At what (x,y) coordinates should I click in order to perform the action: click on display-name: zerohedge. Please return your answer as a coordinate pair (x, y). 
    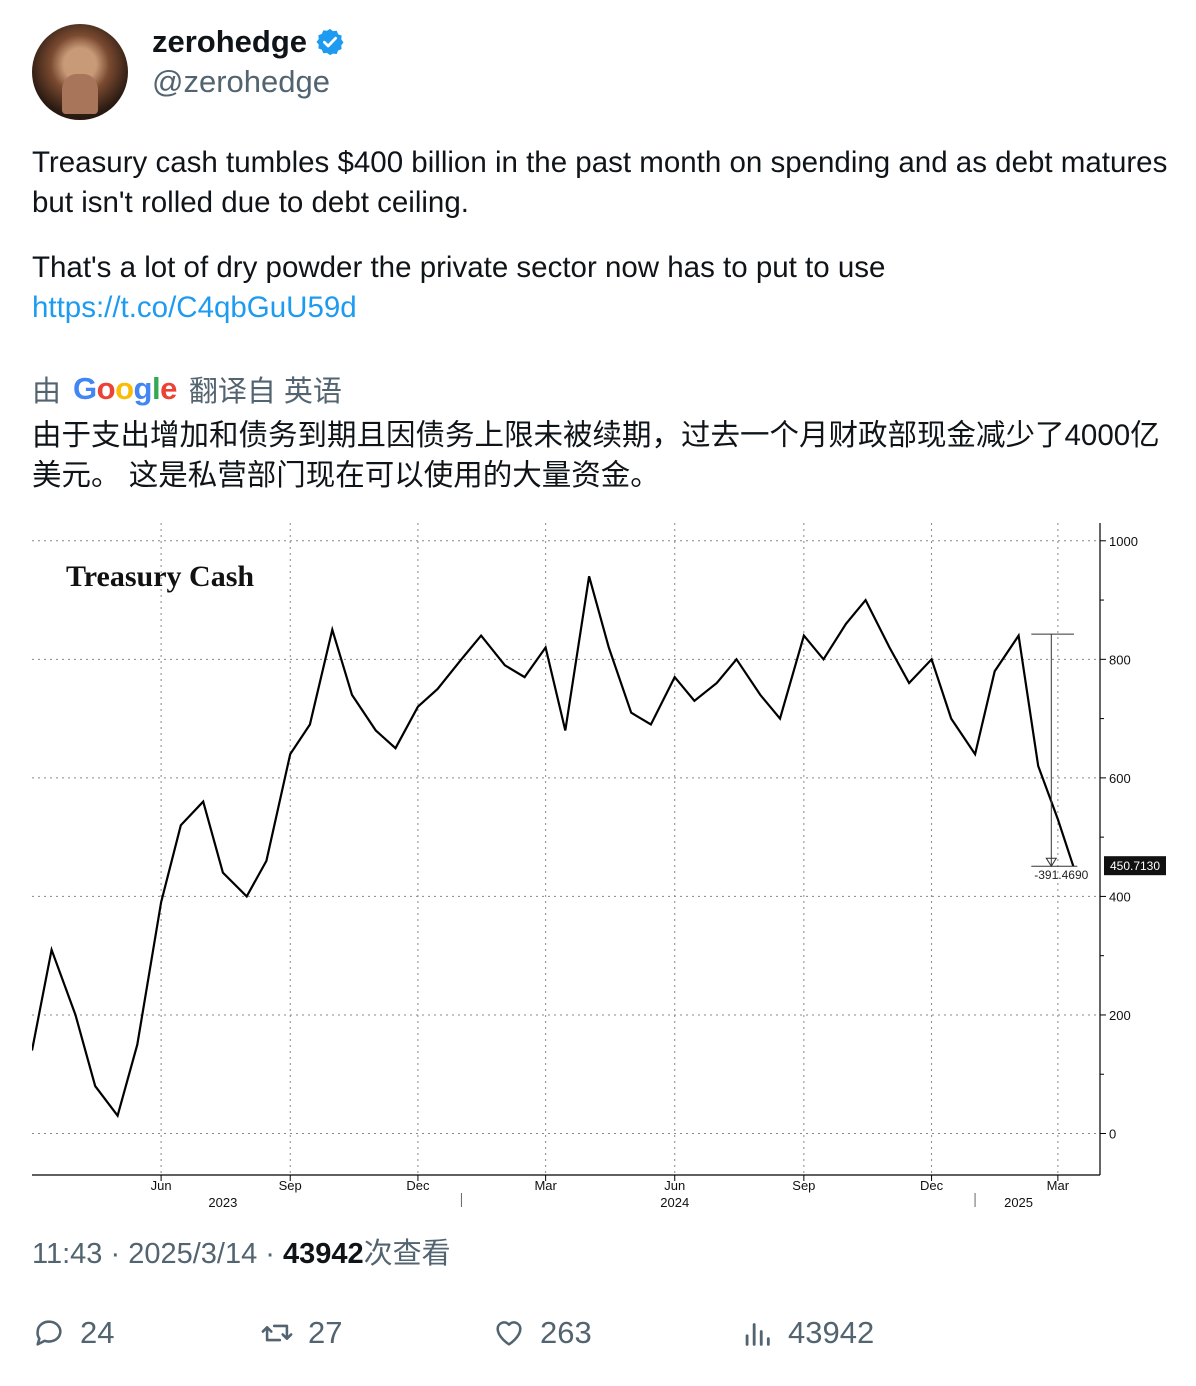
    Looking at the image, I should click on (229, 42).